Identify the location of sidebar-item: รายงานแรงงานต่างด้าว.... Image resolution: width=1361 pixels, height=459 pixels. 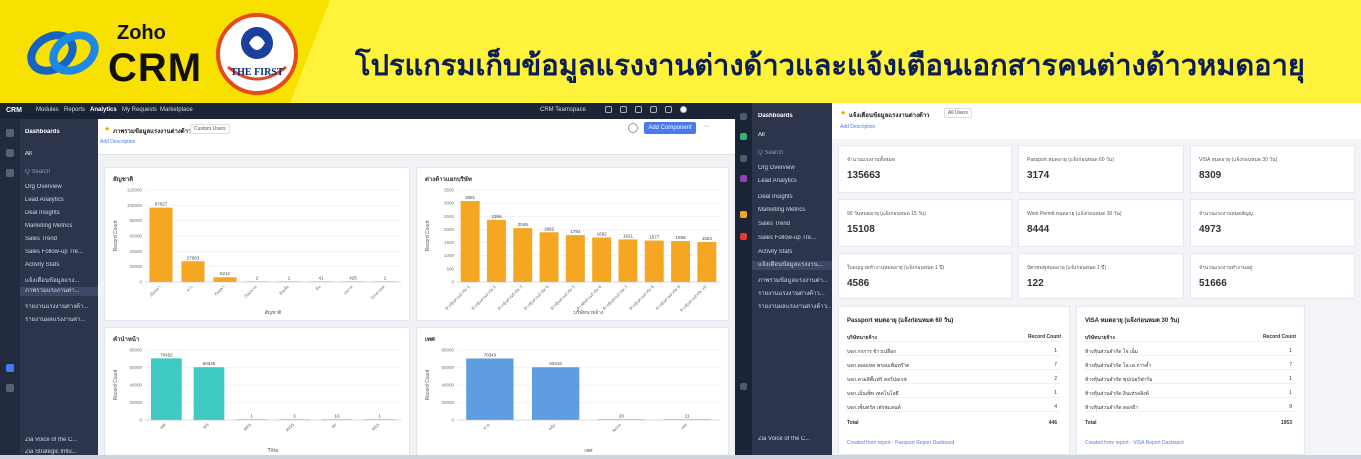
(794, 293).